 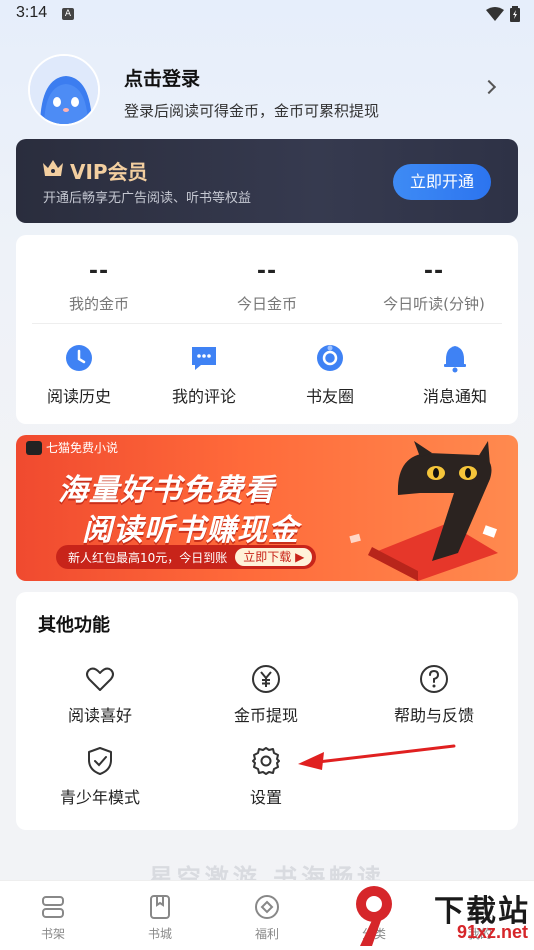 I want to click on clock-icon, so click(x=79, y=358).